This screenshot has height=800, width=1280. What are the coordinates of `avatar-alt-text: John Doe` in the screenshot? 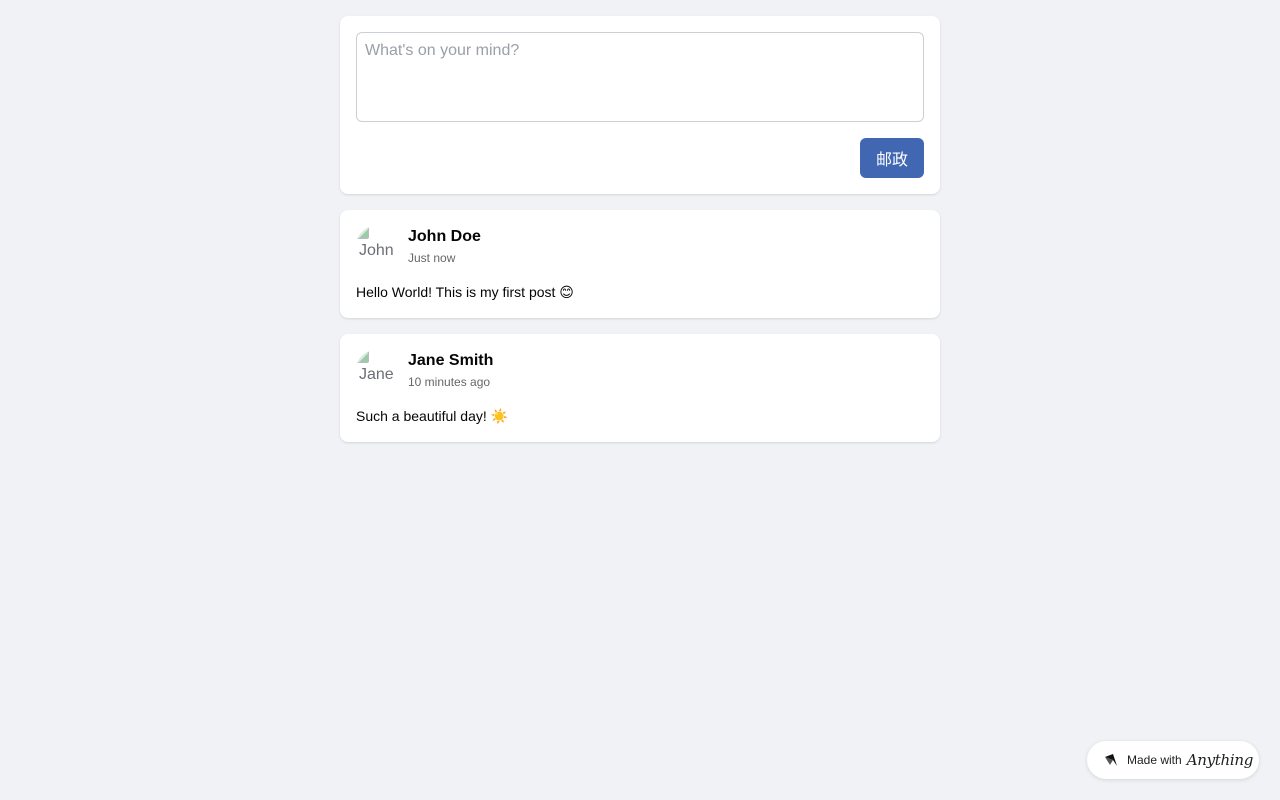 It's located at (377, 250).